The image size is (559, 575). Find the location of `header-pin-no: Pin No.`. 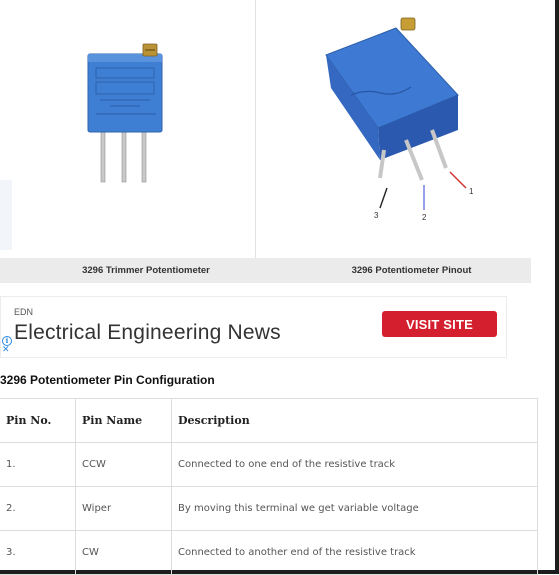

header-pin-no: Pin No. is located at coordinates (38, 420).